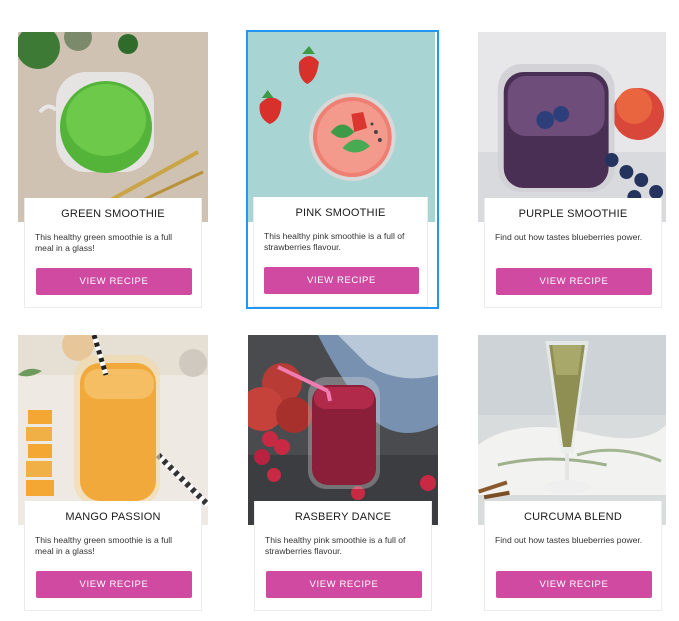 This screenshot has width=679, height=621. I want to click on card-title: MANGO PASSION, so click(113, 517).